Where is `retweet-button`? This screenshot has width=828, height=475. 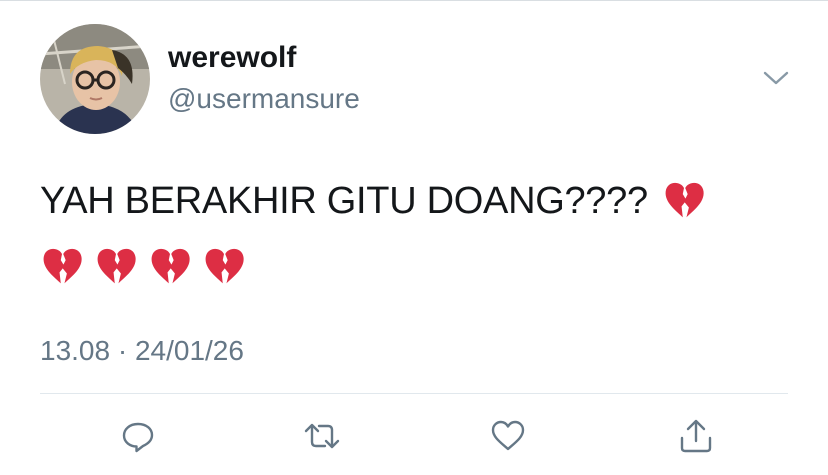
retweet-button is located at coordinates (322, 436).